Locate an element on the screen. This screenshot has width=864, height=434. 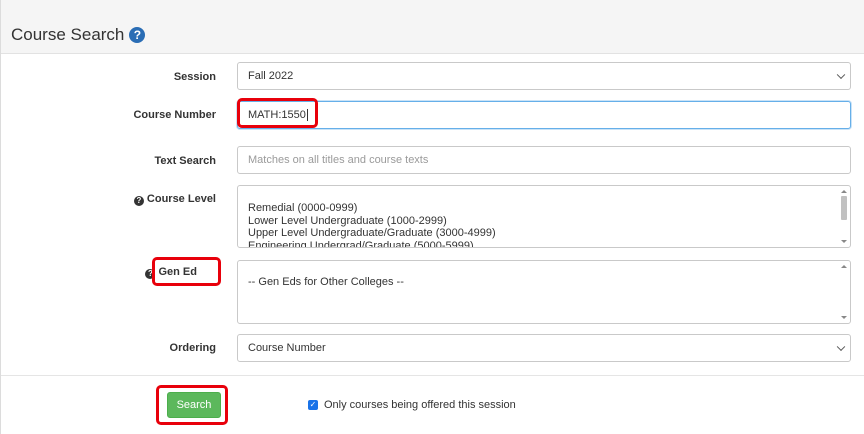
page-title: Course Search ? is located at coordinates (78, 35).